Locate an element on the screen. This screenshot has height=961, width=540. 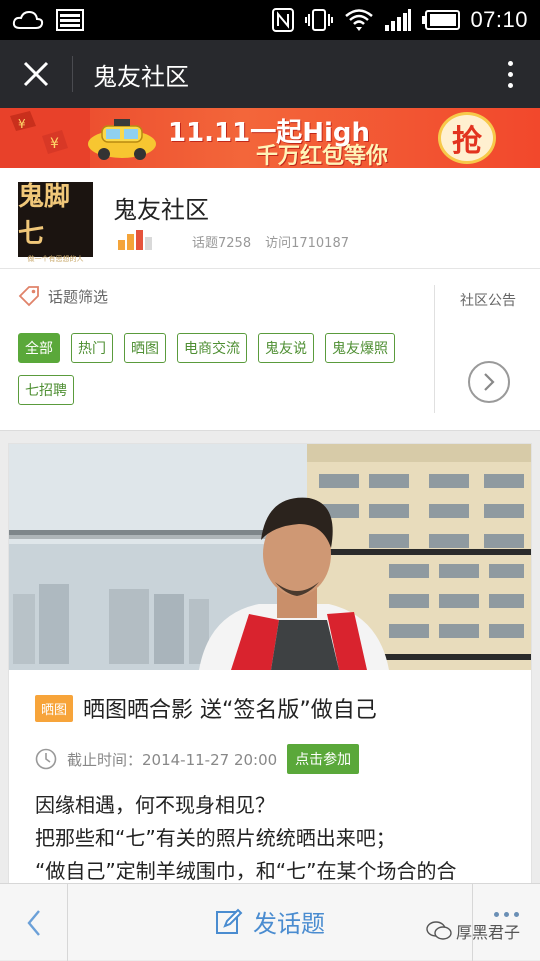
community-name: 鬼友社区 is located at coordinates (161, 210).